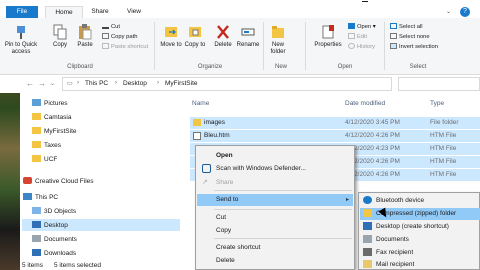 The image size is (480, 270). Describe the element at coordinates (362, 27) in the screenshot. I see `open-button: Open ▾` at that location.